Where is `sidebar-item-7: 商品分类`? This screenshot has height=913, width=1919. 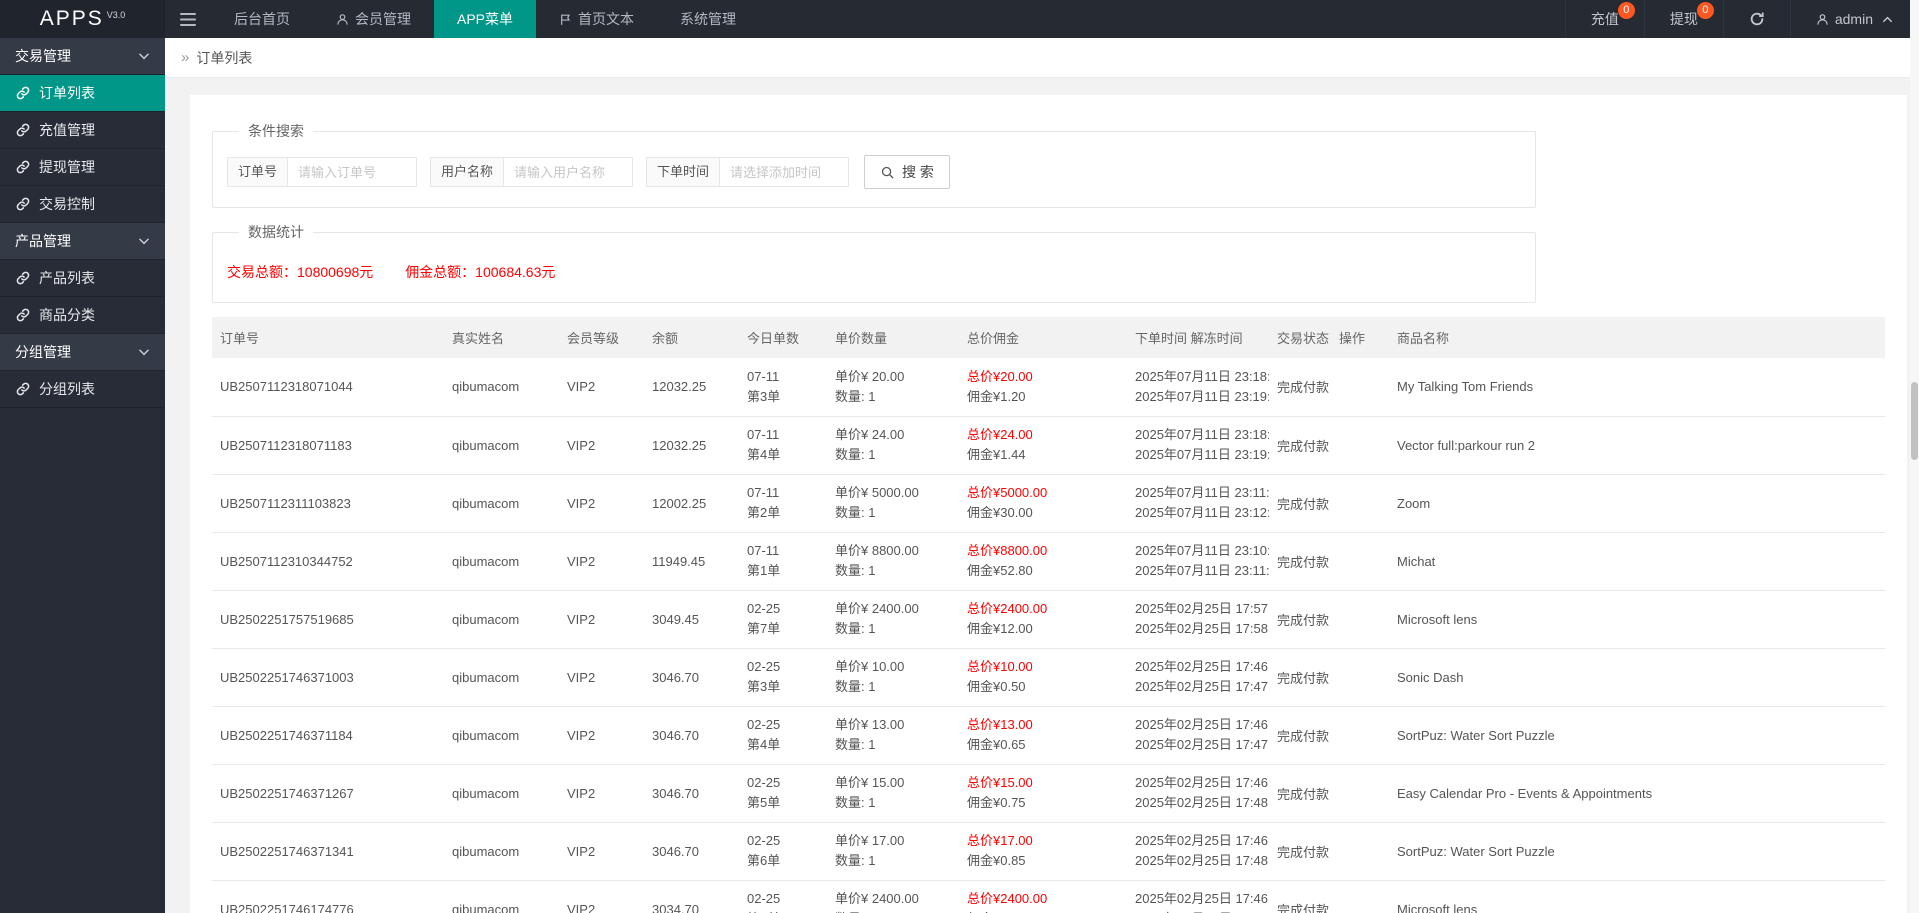 sidebar-item-7: 商品分类 is located at coordinates (82, 315).